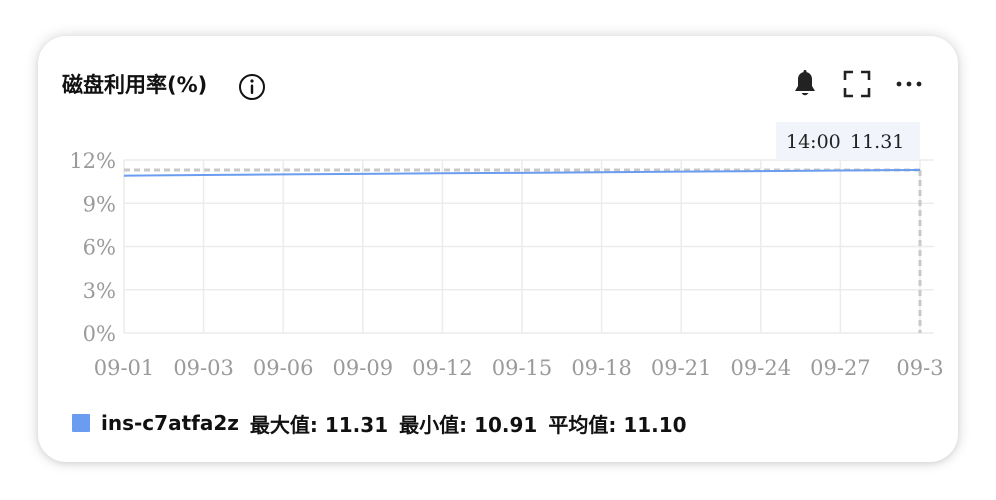 The image size is (996, 500). What do you see at coordinates (99, 334) in the screenshot?
I see `y-tick-label: 0%` at bounding box center [99, 334].